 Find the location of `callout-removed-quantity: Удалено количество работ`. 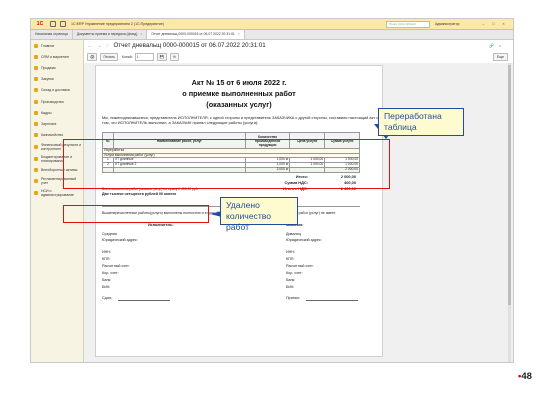

callout-removed-quantity: Удалено количество работ is located at coordinates (259, 214).